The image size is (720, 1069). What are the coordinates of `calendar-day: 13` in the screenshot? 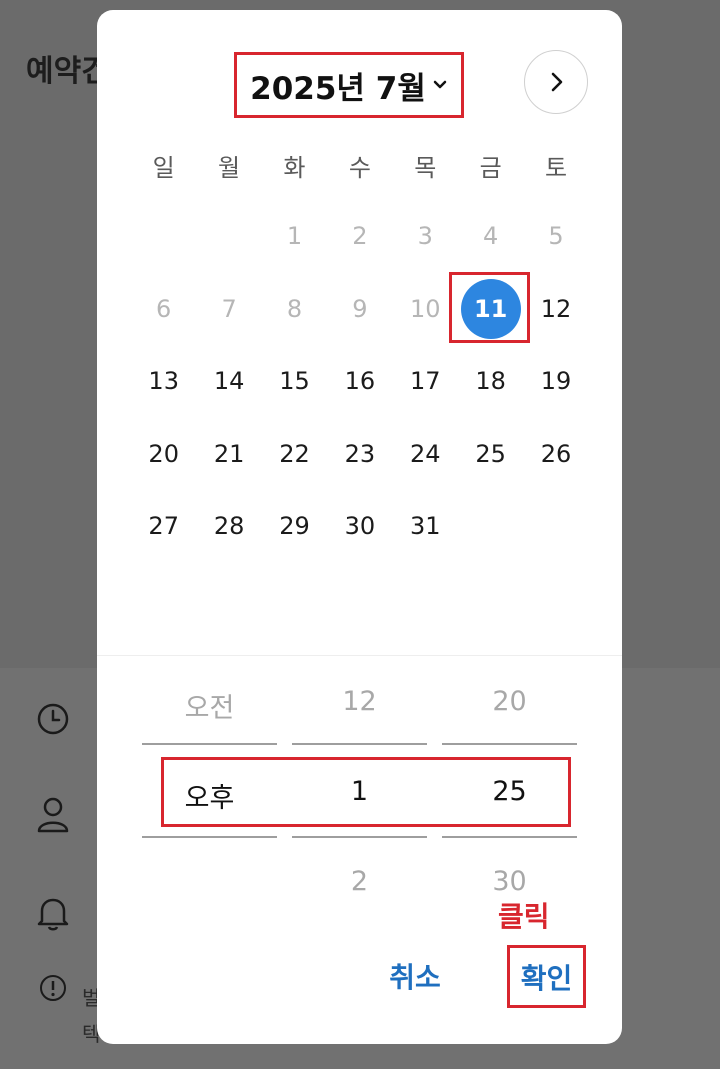 It's located at (163, 381).